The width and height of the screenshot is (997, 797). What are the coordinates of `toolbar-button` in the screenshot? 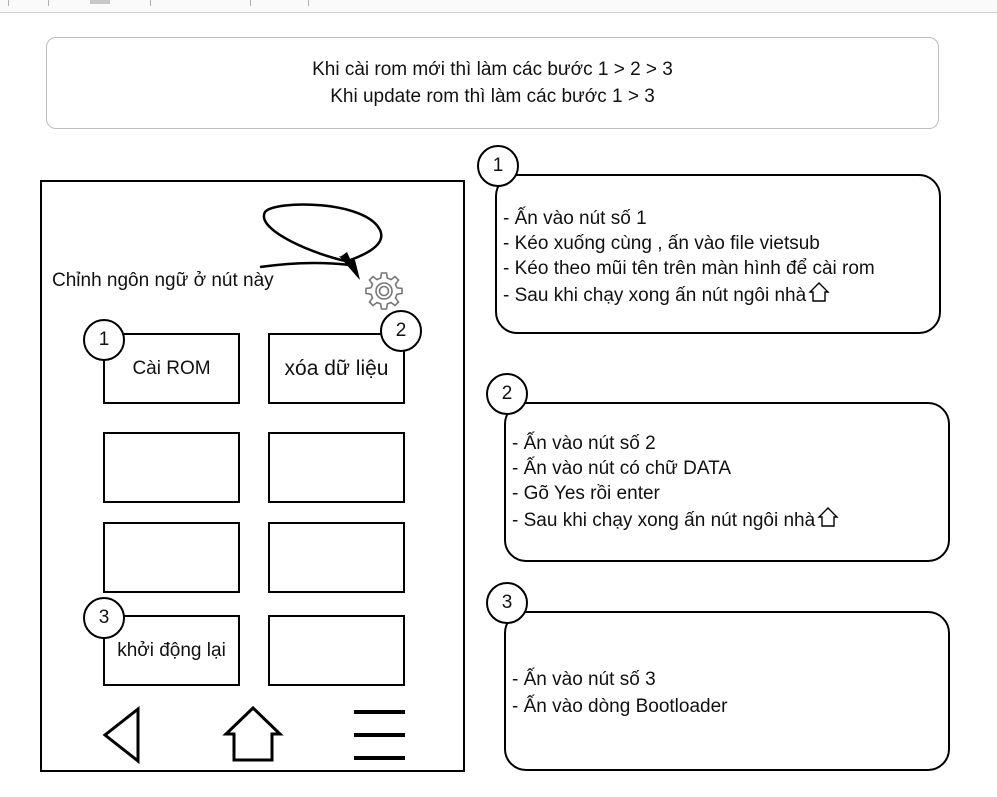 It's located at (100, 2).